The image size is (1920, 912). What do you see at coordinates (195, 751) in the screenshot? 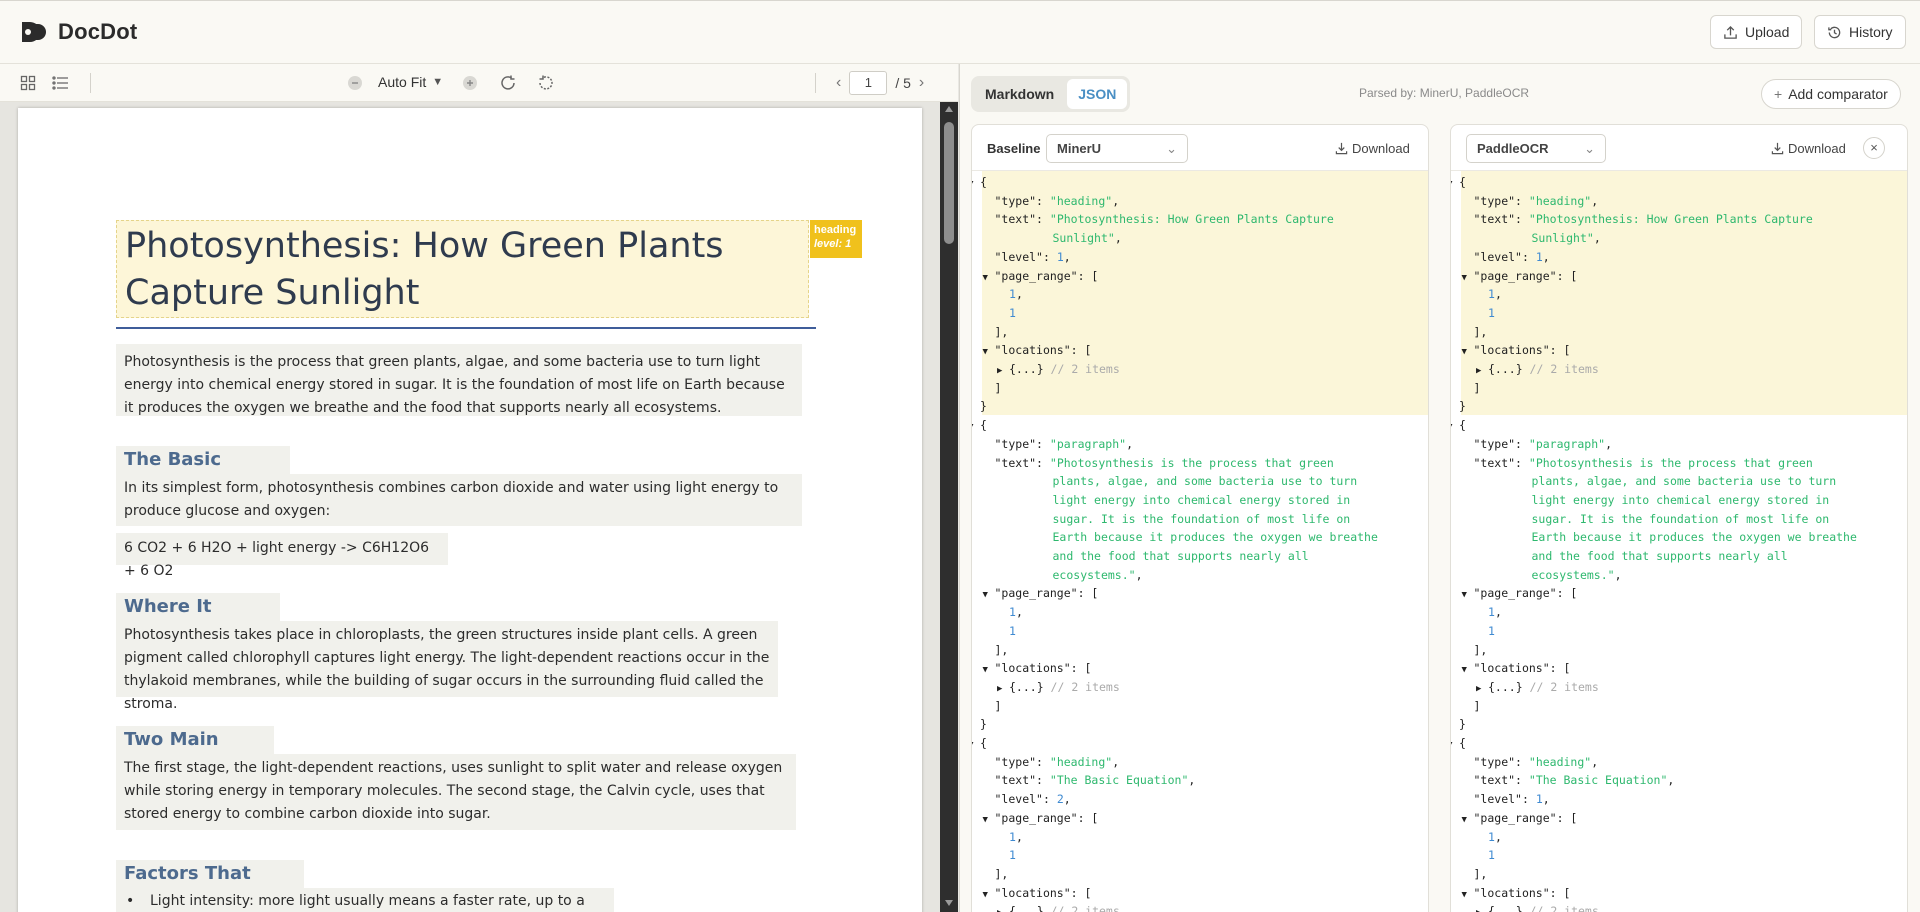
I see `block-heading-stages: Two Main Stages` at bounding box center [195, 751].